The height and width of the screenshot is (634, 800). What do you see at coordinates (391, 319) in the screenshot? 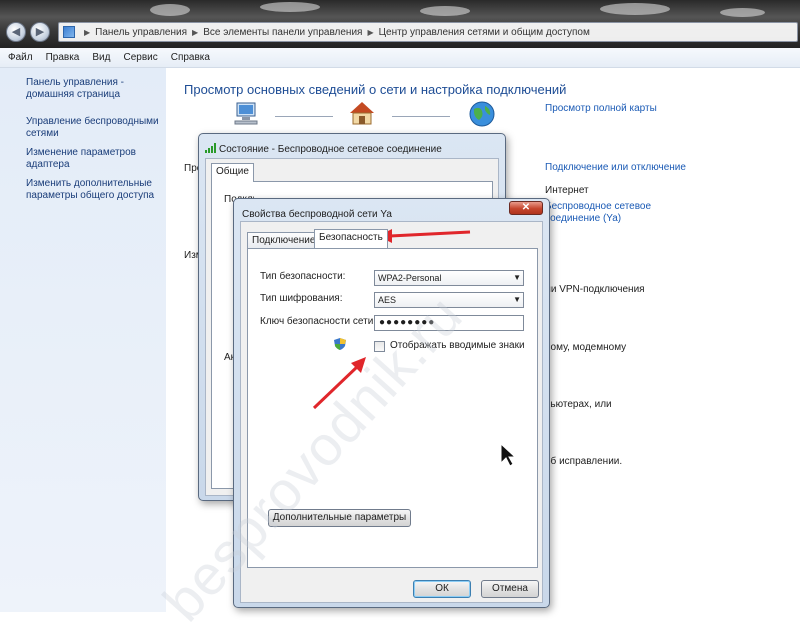
I see `annotation-layer` at bounding box center [391, 319].